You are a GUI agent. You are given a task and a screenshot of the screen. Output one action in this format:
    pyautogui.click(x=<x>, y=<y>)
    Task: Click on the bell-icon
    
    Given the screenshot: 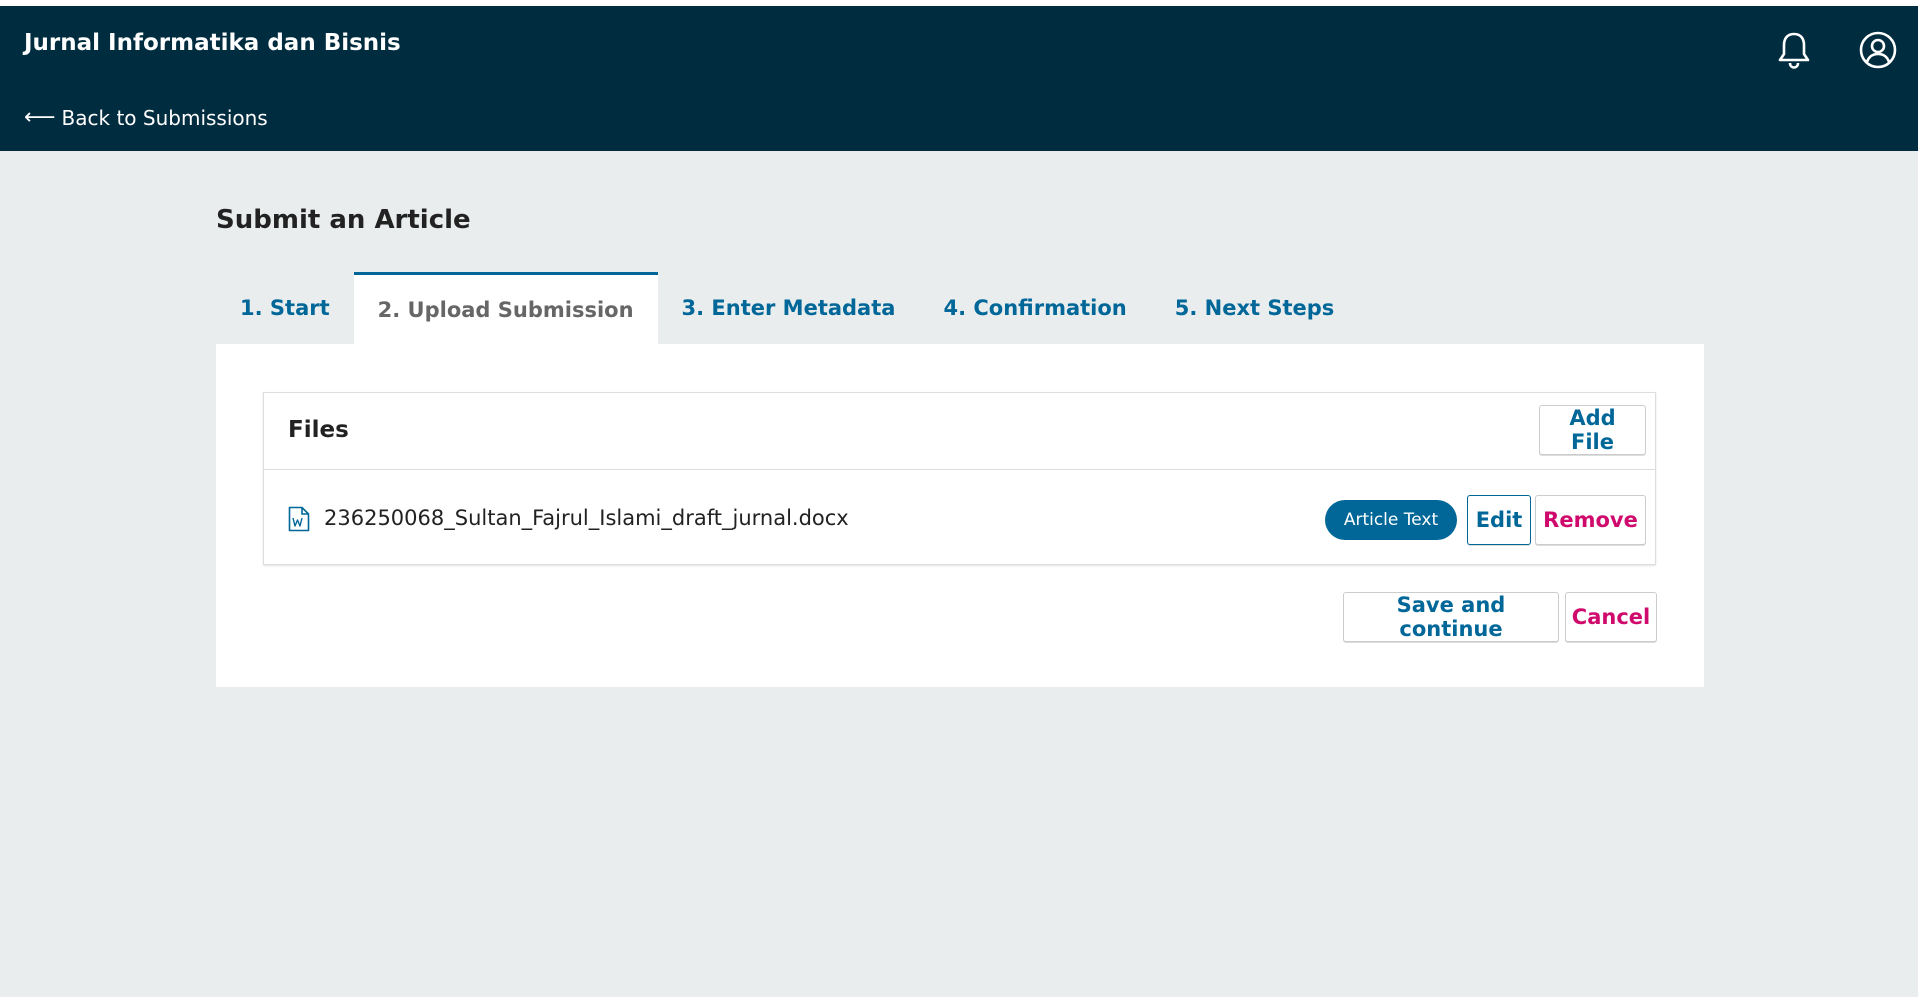 What is the action you would take?
    pyautogui.click(x=1794, y=50)
    